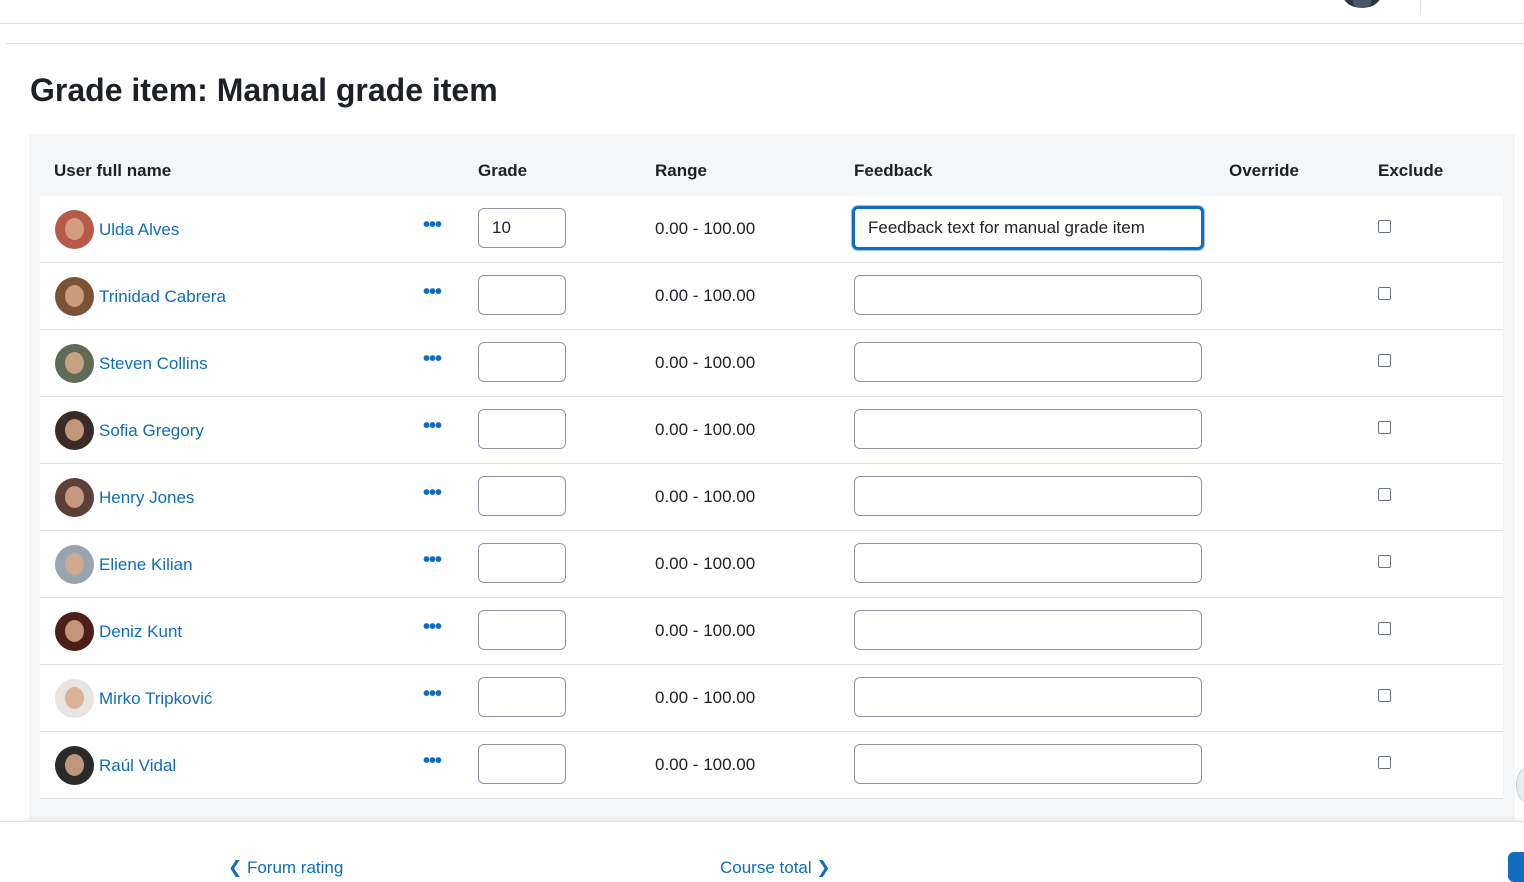 The height and width of the screenshot is (882, 1524). Describe the element at coordinates (1264, 170) in the screenshot. I see `header-override: Override` at that location.